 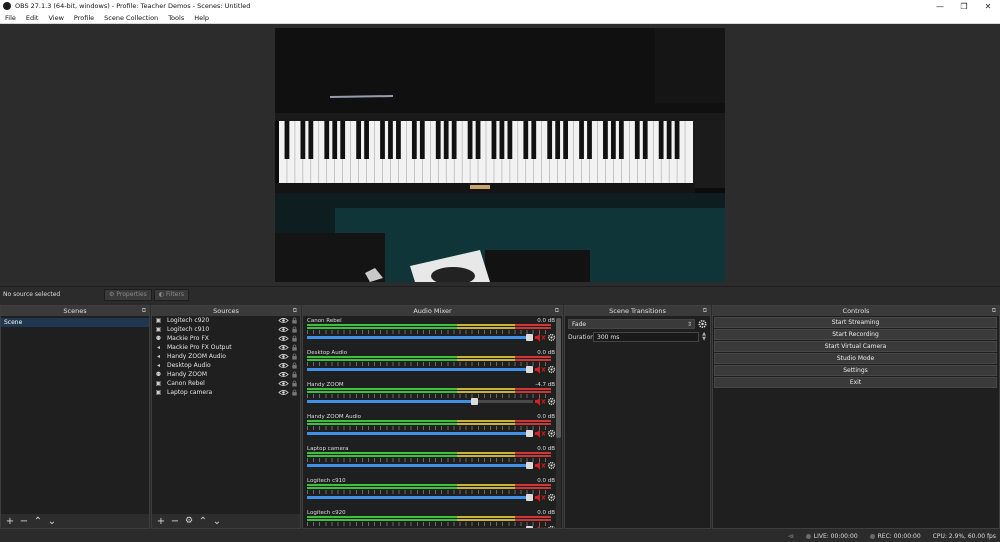 I want to click on gear-icon: ⚙, so click(x=189, y=521).